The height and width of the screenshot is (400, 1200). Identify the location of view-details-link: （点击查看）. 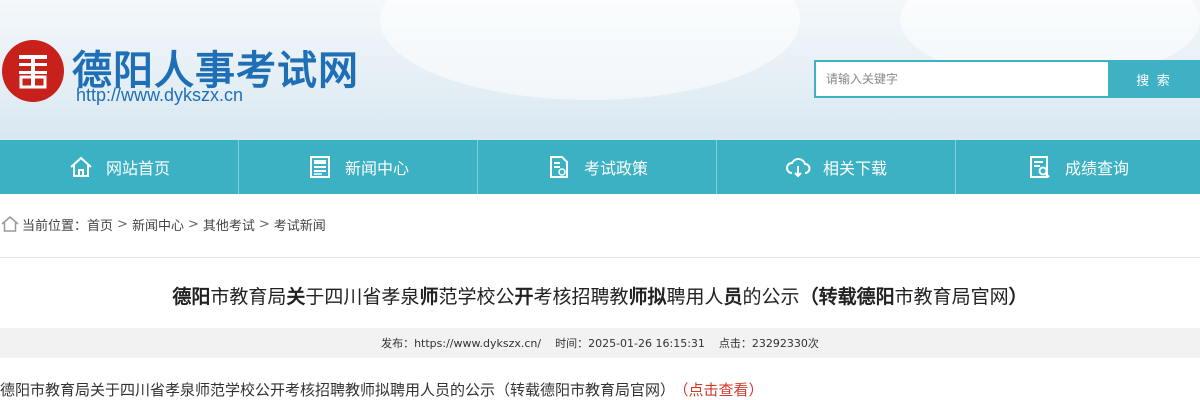
(722, 390).